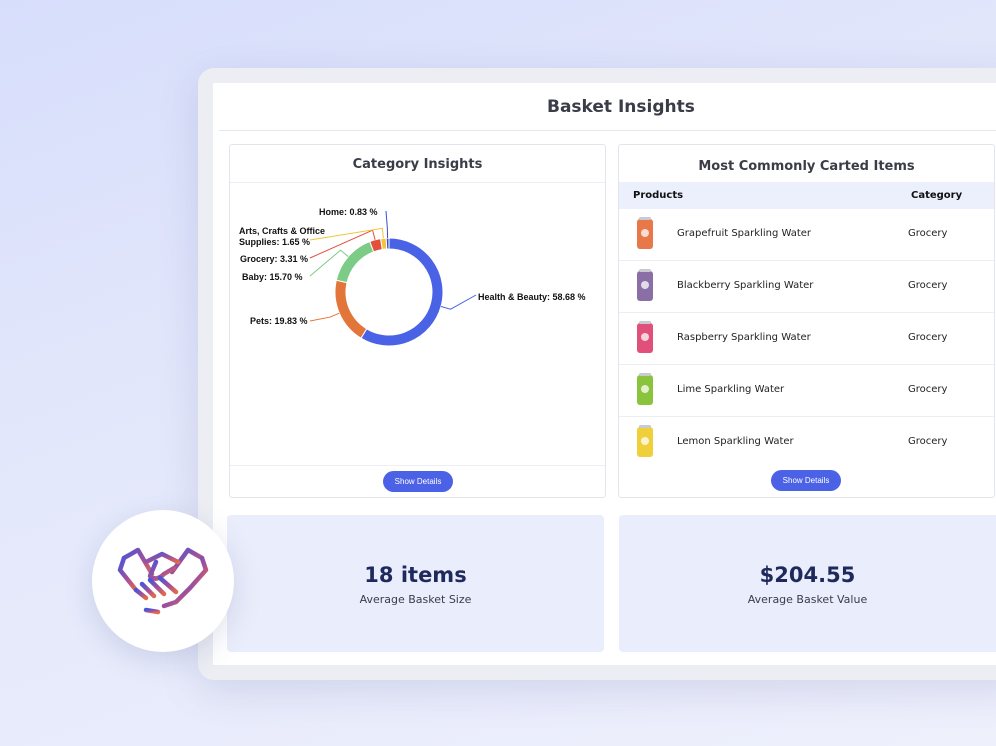  I want to click on column-header-products: Products, so click(658, 195).